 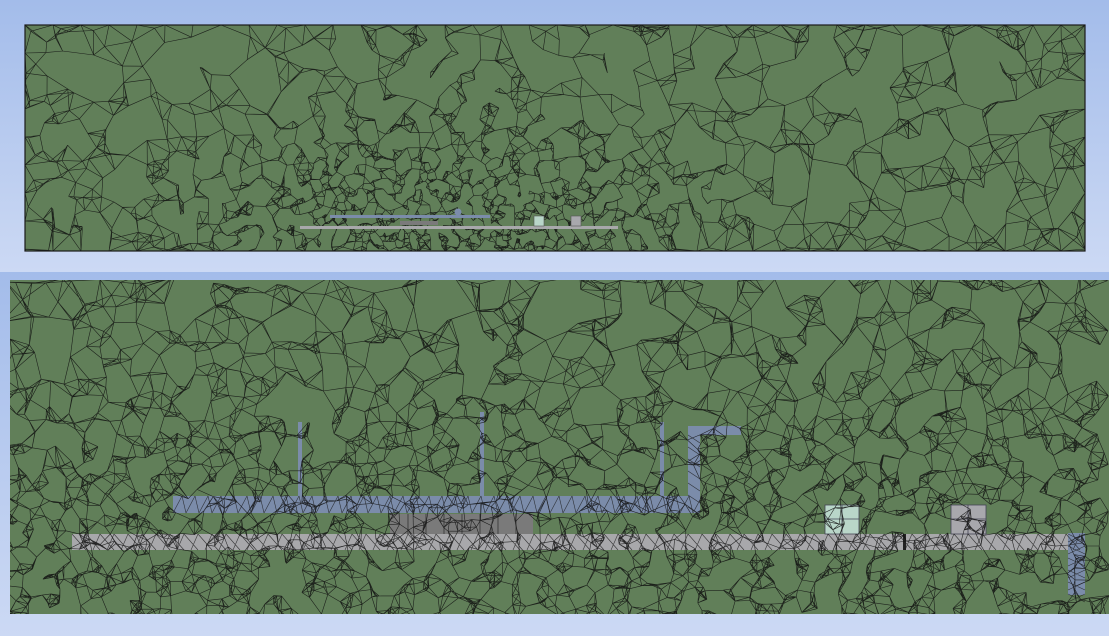 I want to click on overview-component-block-gray, so click(x=576, y=221).